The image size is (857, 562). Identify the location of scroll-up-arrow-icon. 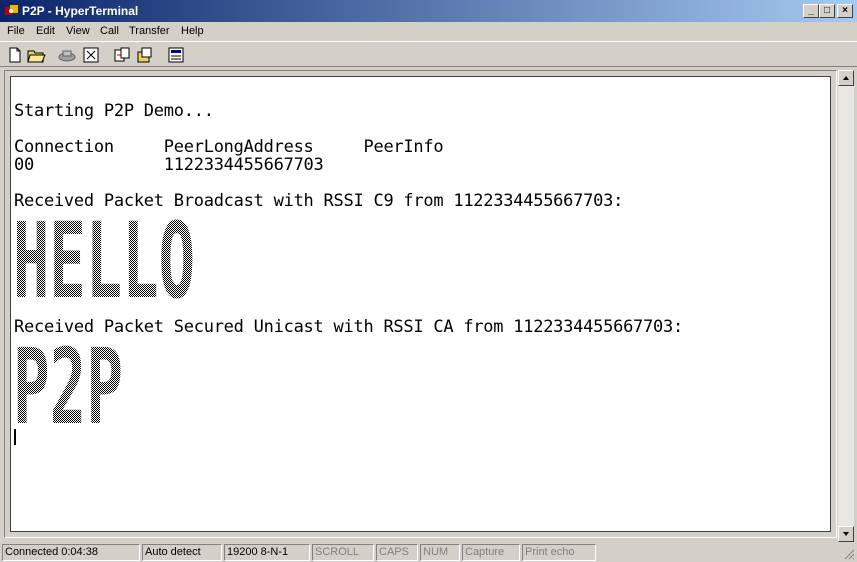
(846, 78).